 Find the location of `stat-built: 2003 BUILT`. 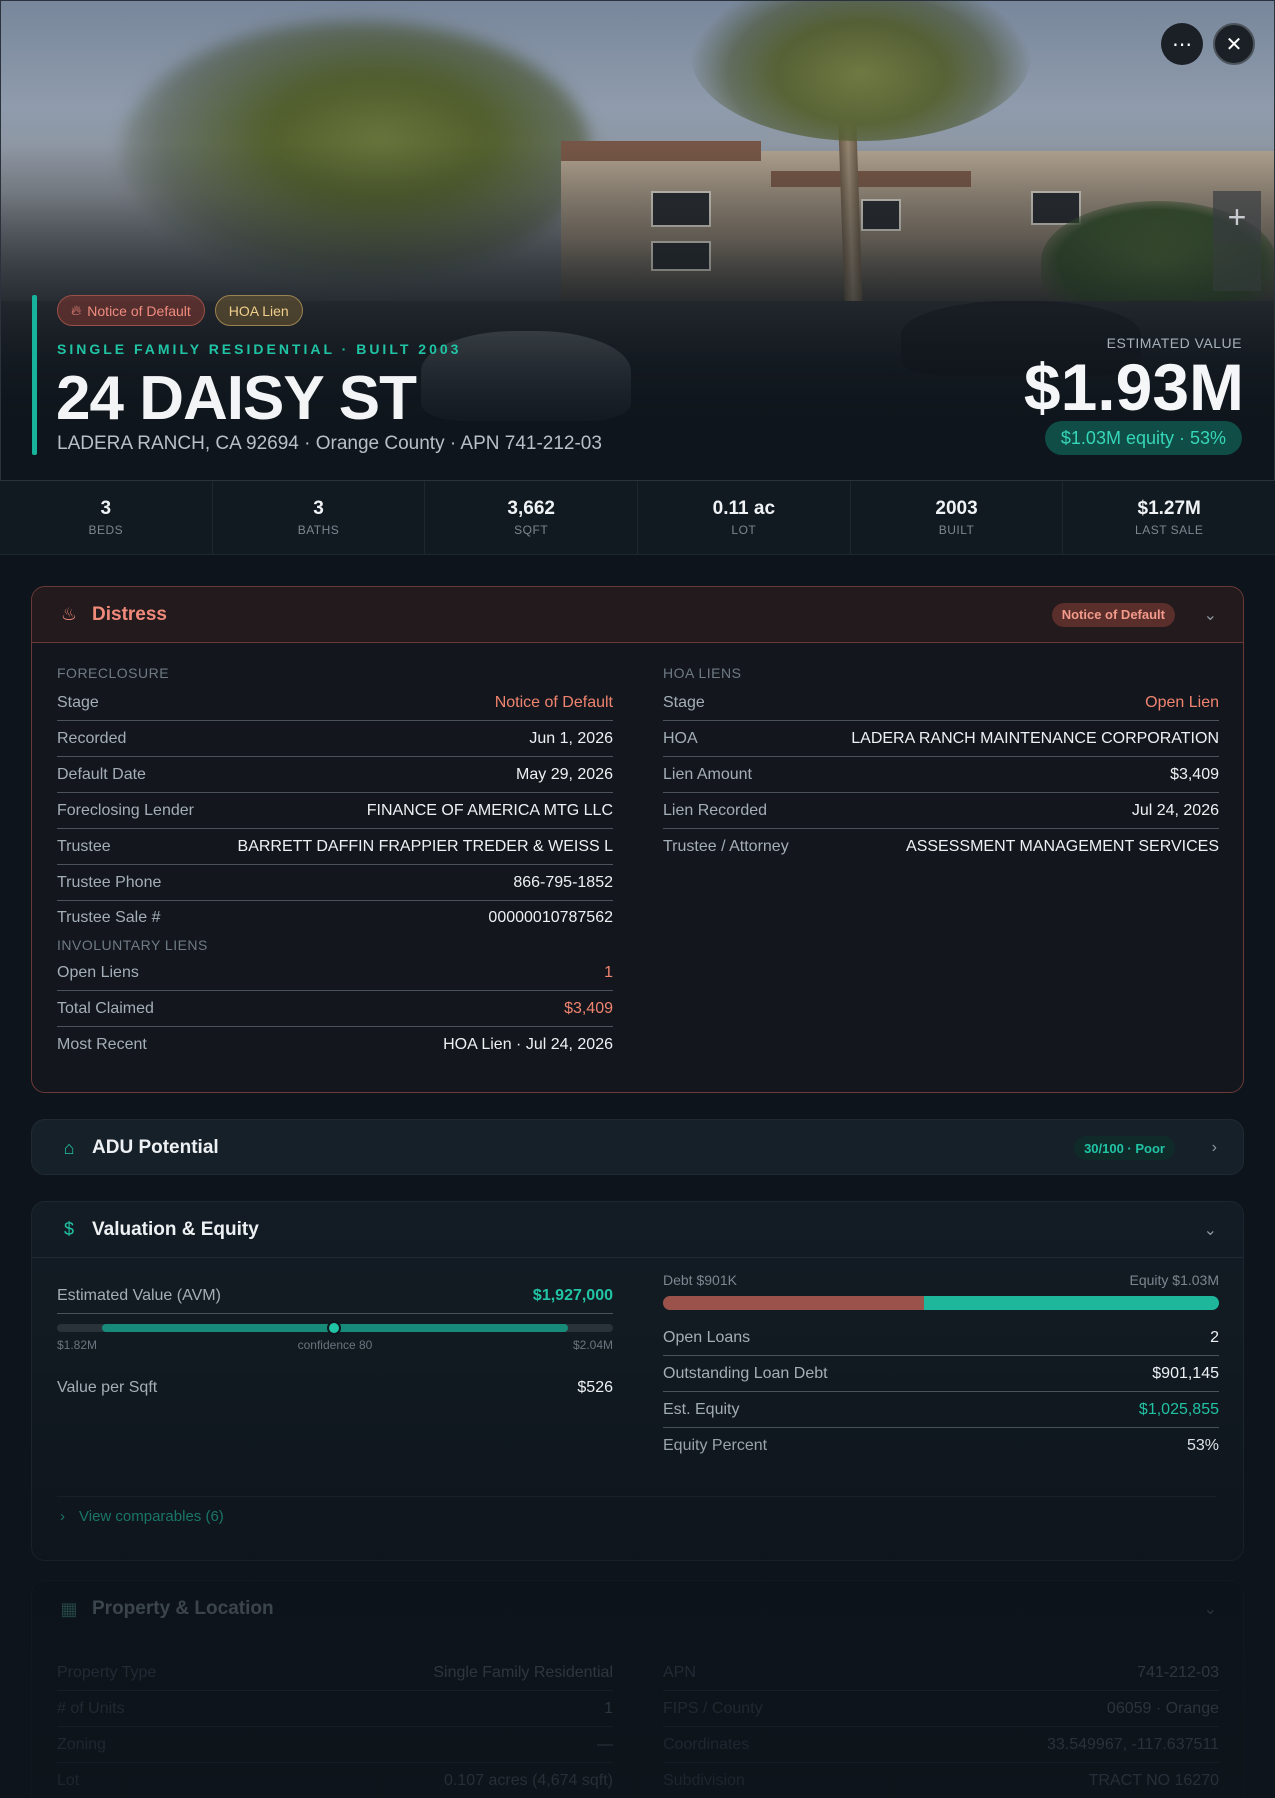

stat-built: 2003 BUILT is located at coordinates (957, 517).